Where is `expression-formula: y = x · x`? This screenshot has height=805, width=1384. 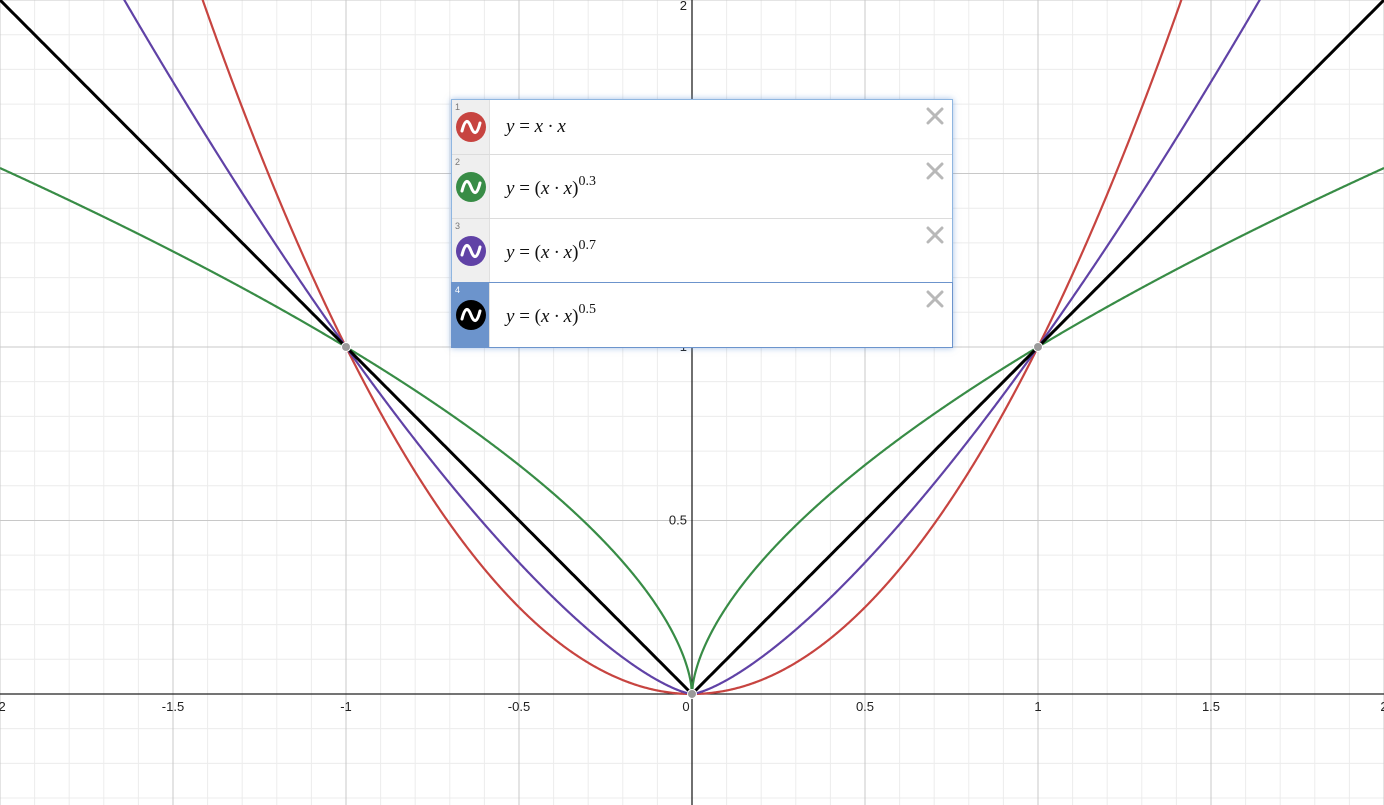 expression-formula: y = x · x is located at coordinates (536, 127).